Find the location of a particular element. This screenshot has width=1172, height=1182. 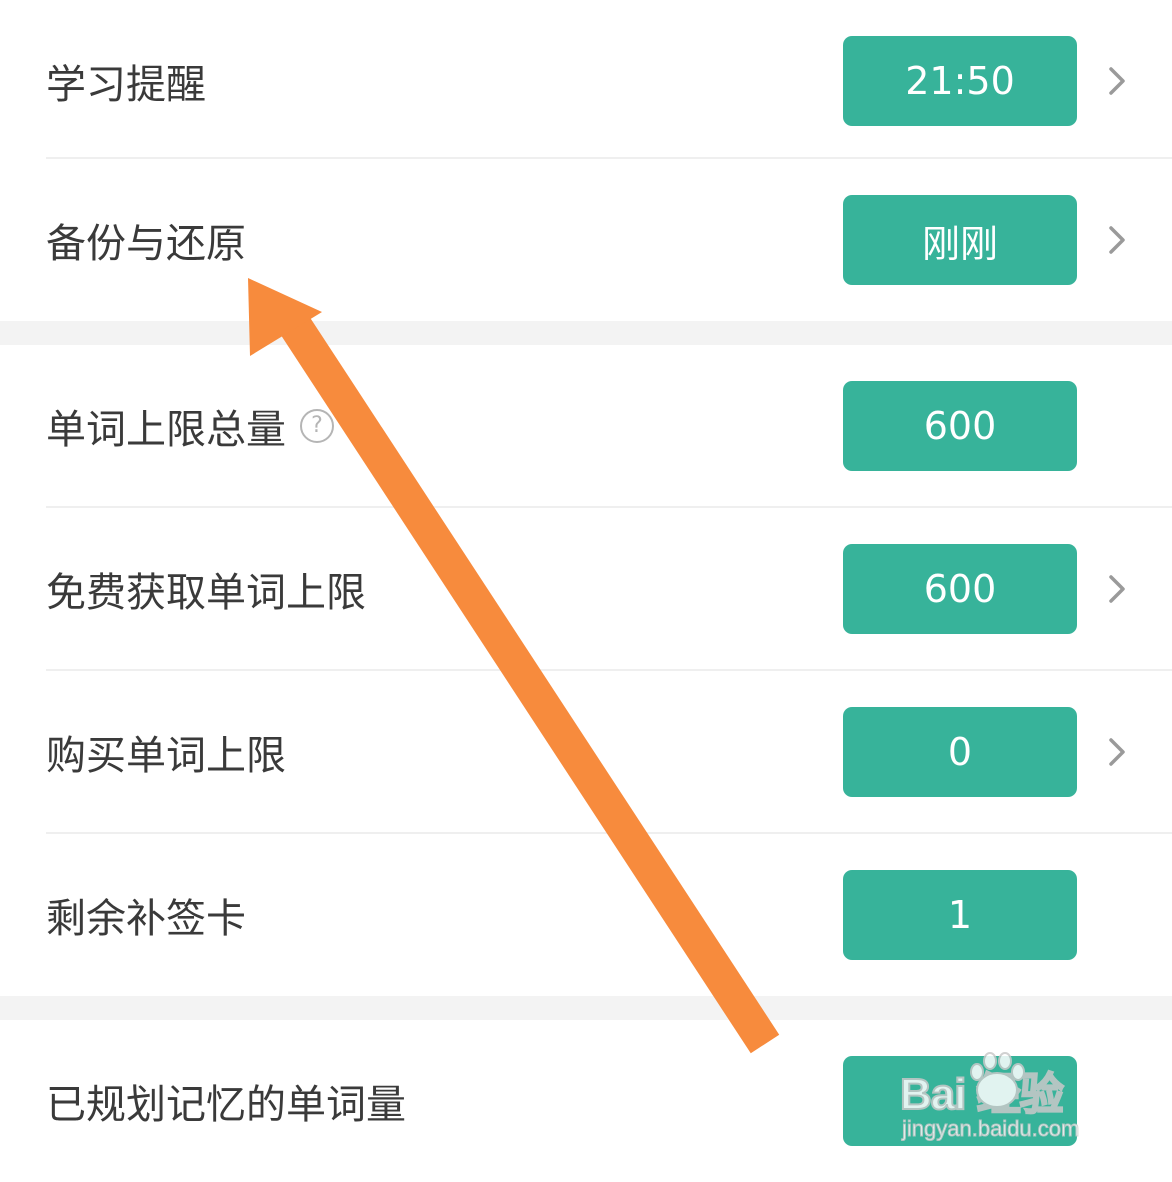

setting-label: 免费获取单词上限 is located at coordinates (206, 593).